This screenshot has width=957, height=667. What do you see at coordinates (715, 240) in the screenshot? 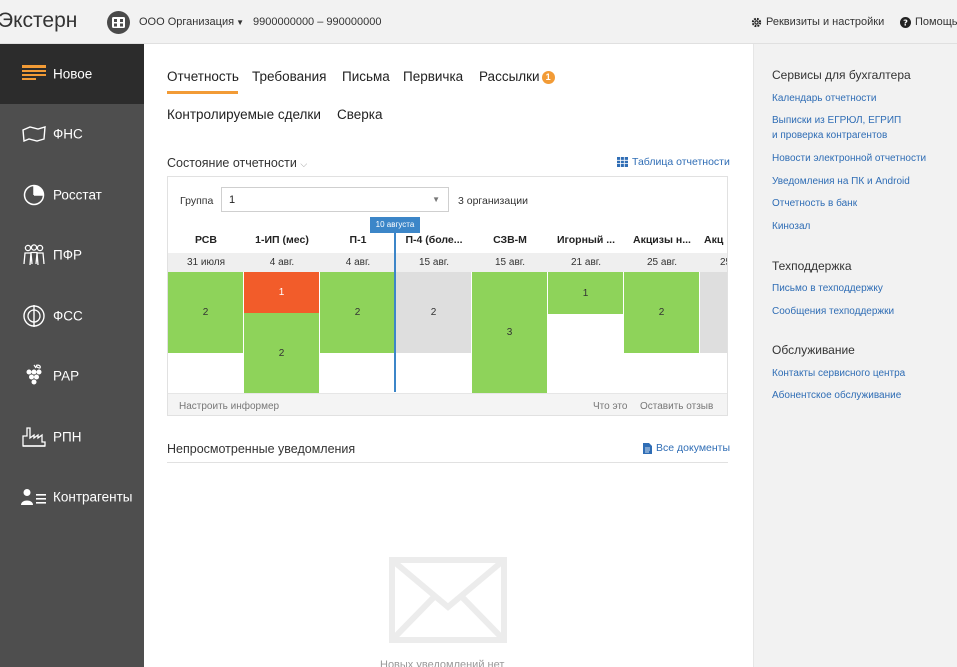
I see `column-header: Акц` at bounding box center [715, 240].